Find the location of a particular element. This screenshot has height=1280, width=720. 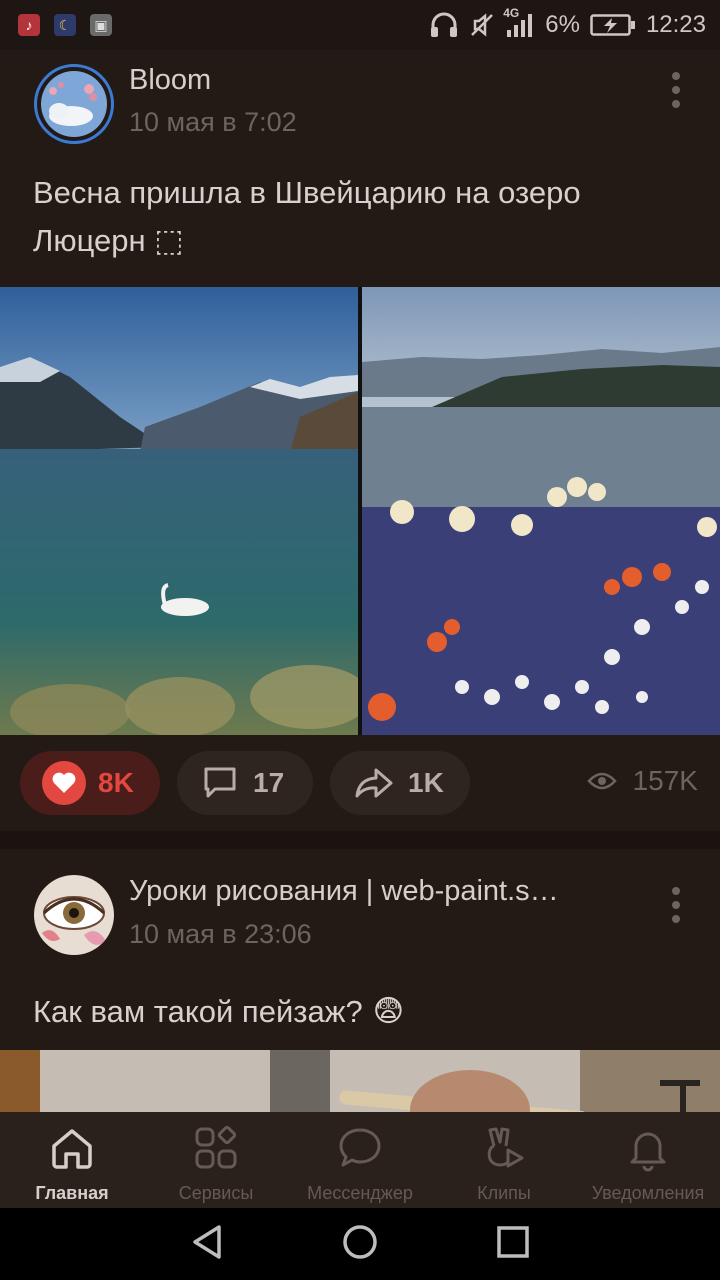

share-button: 1K is located at coordinates (400, 783).